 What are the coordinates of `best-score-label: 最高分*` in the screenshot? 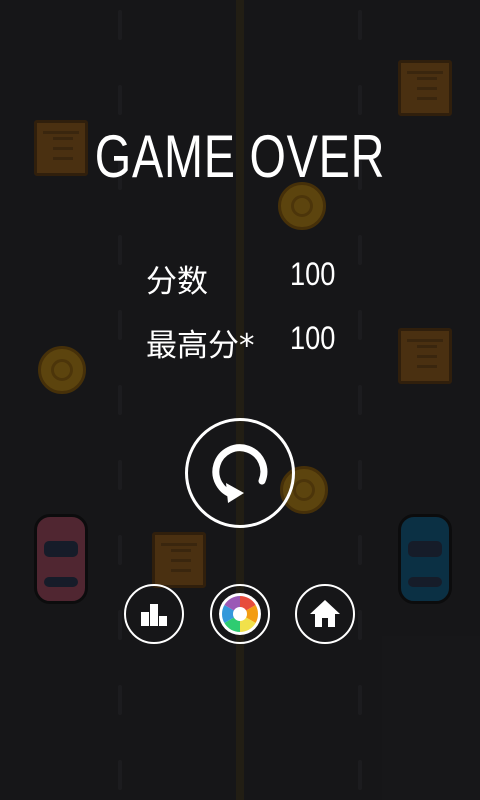 It's located at (200, 346).